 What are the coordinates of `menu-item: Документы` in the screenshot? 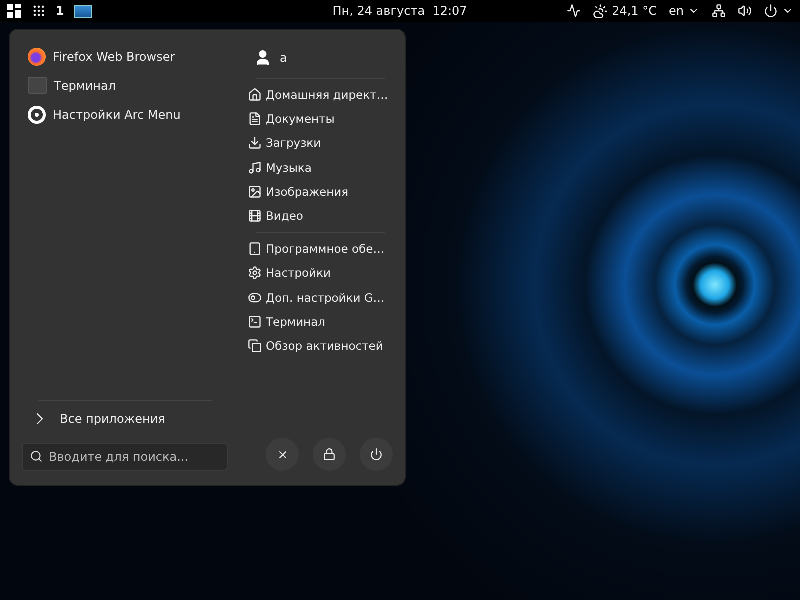 It's located at (287, 119).